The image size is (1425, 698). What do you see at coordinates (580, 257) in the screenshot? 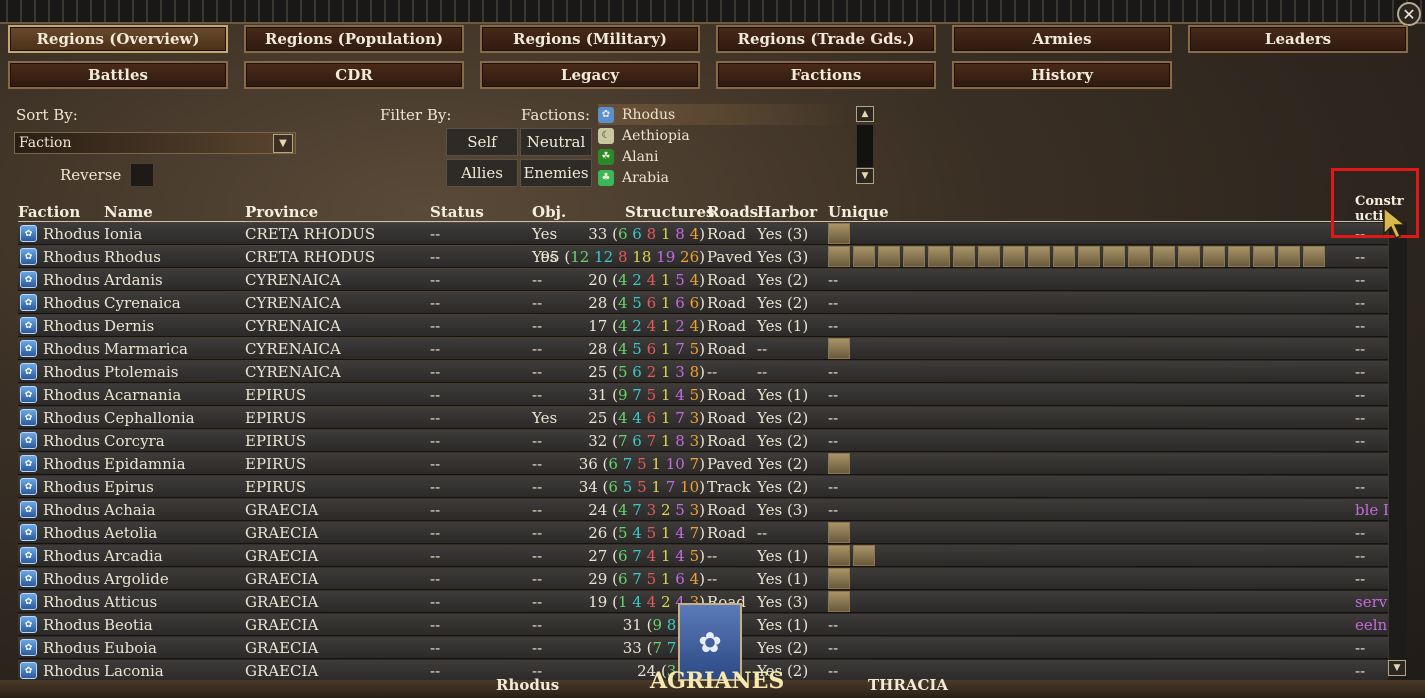
I see `structures-count: 12` at bounding box center [580, 257].